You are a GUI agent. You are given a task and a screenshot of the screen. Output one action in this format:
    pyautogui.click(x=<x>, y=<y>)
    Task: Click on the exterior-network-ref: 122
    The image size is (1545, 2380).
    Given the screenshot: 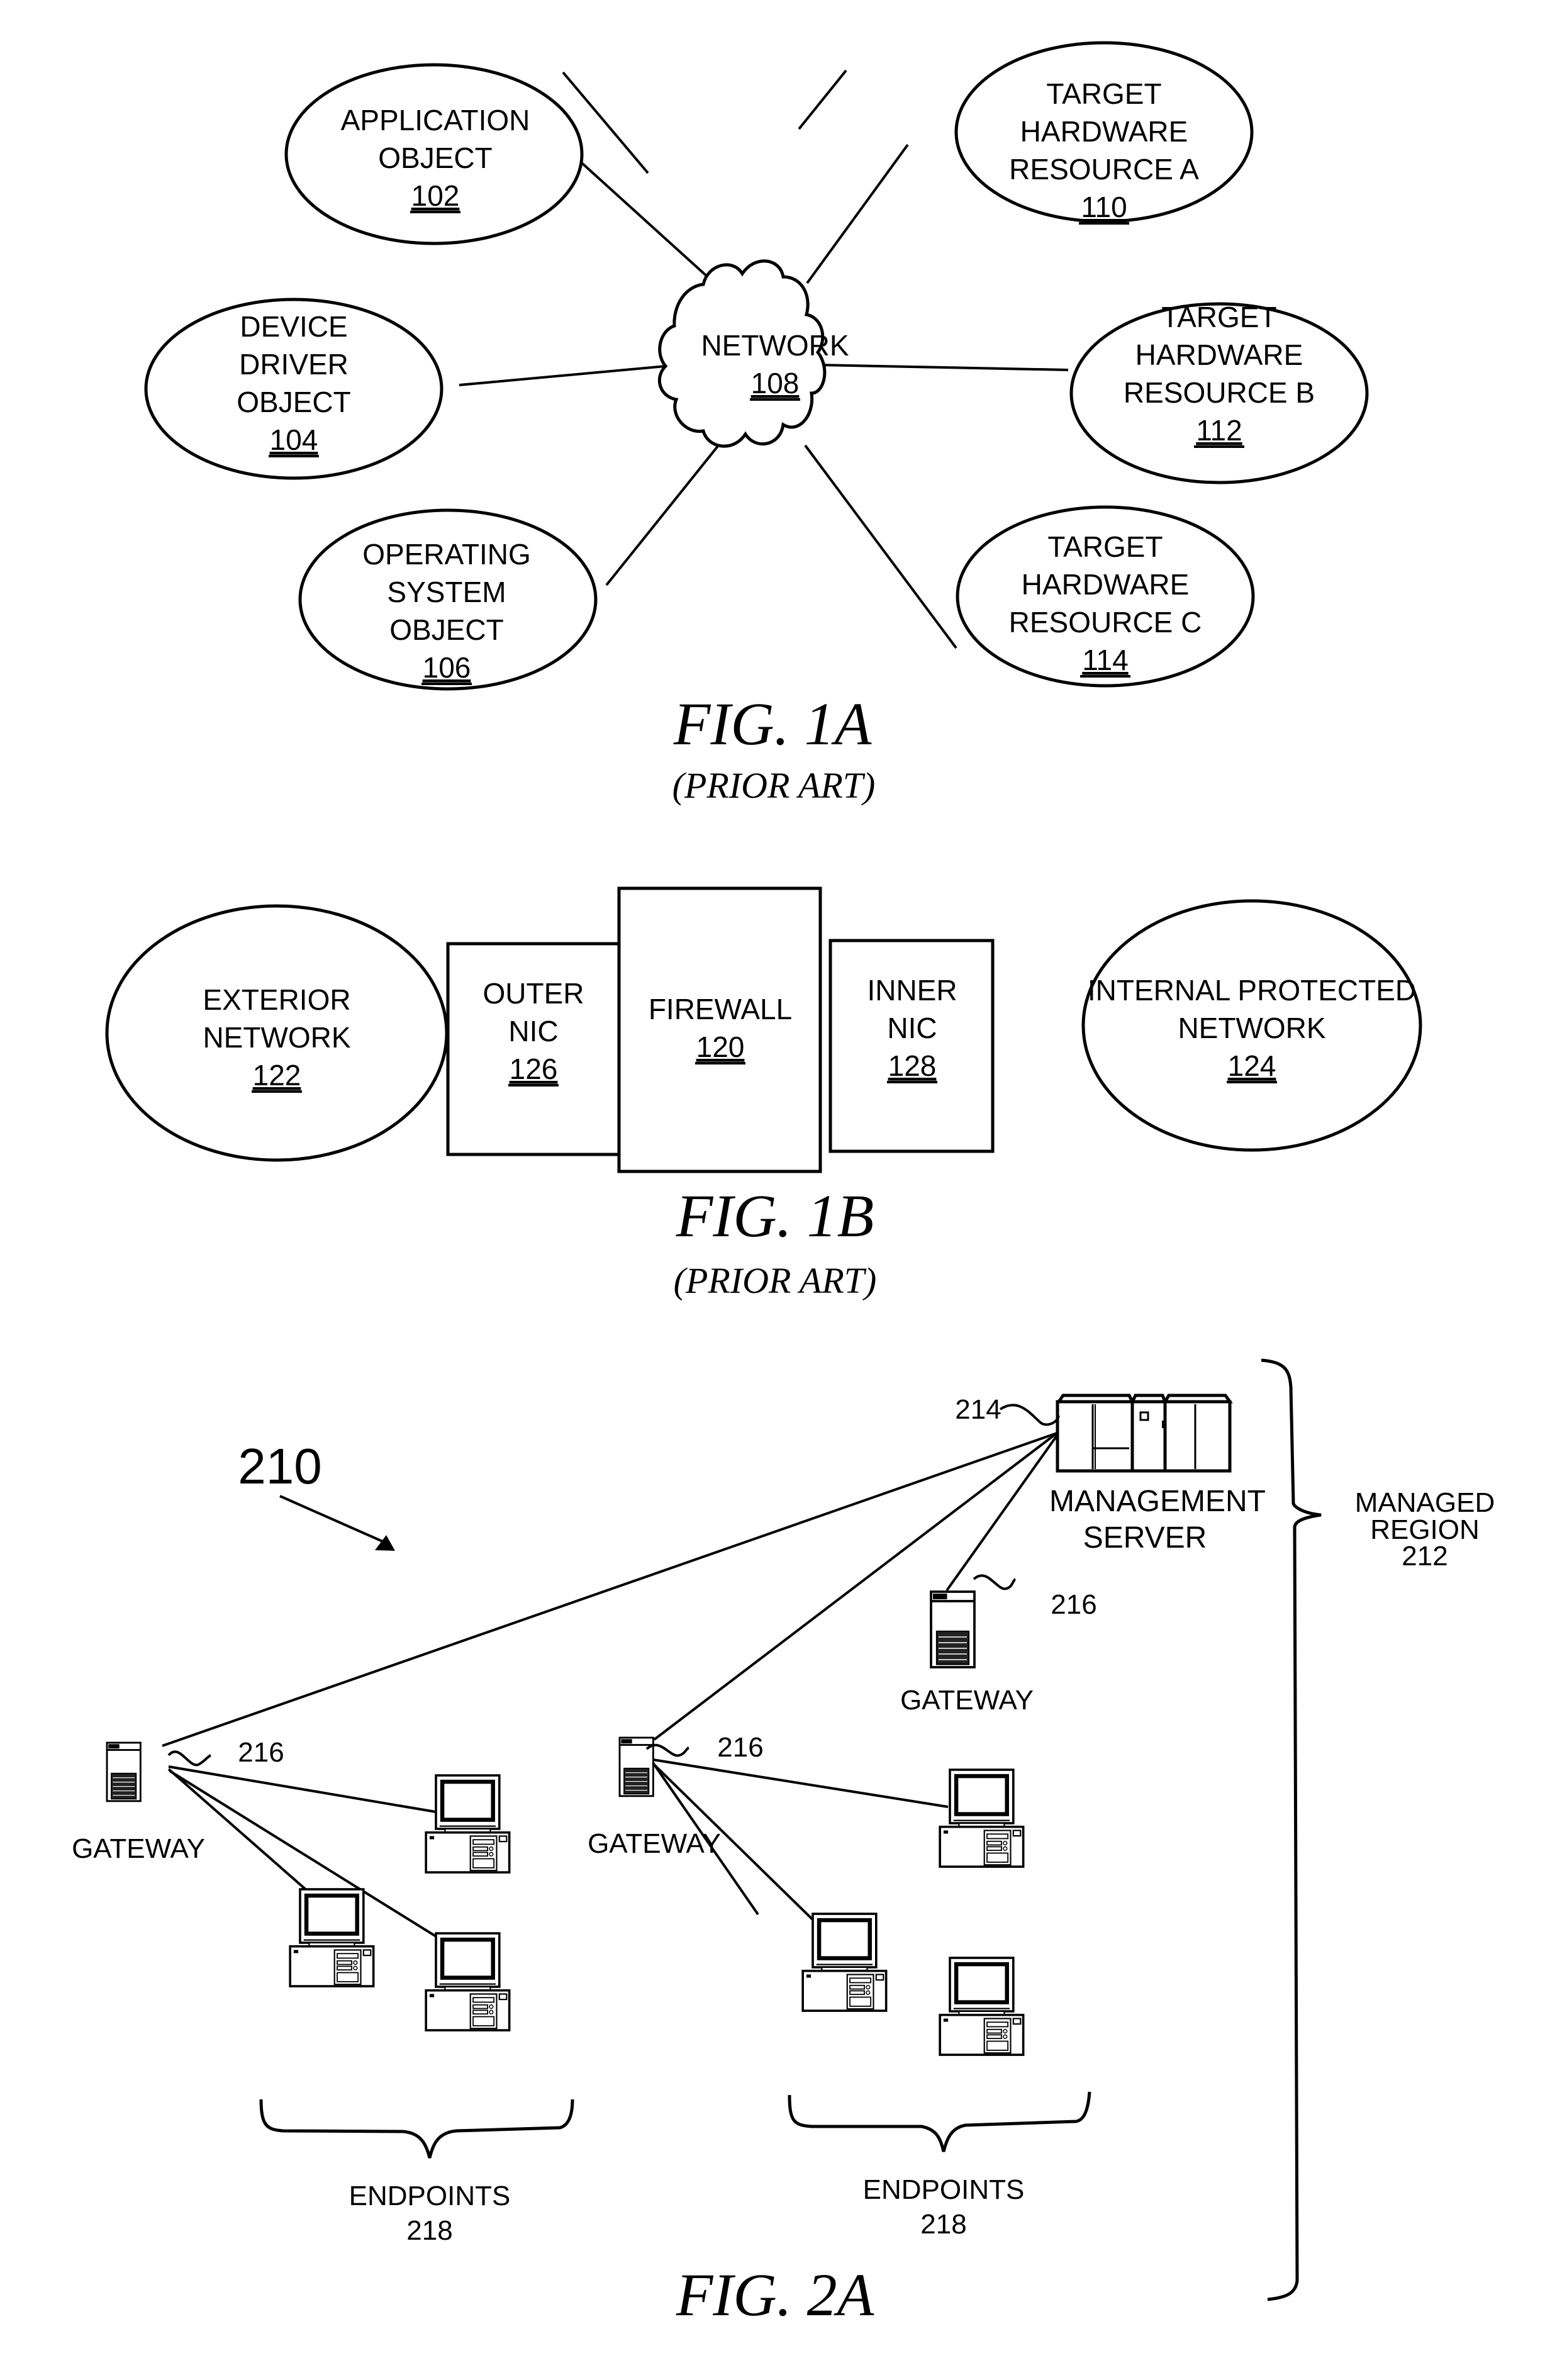 What is the action you would take?
    pyautogui.click(x=277, y=1075)
    